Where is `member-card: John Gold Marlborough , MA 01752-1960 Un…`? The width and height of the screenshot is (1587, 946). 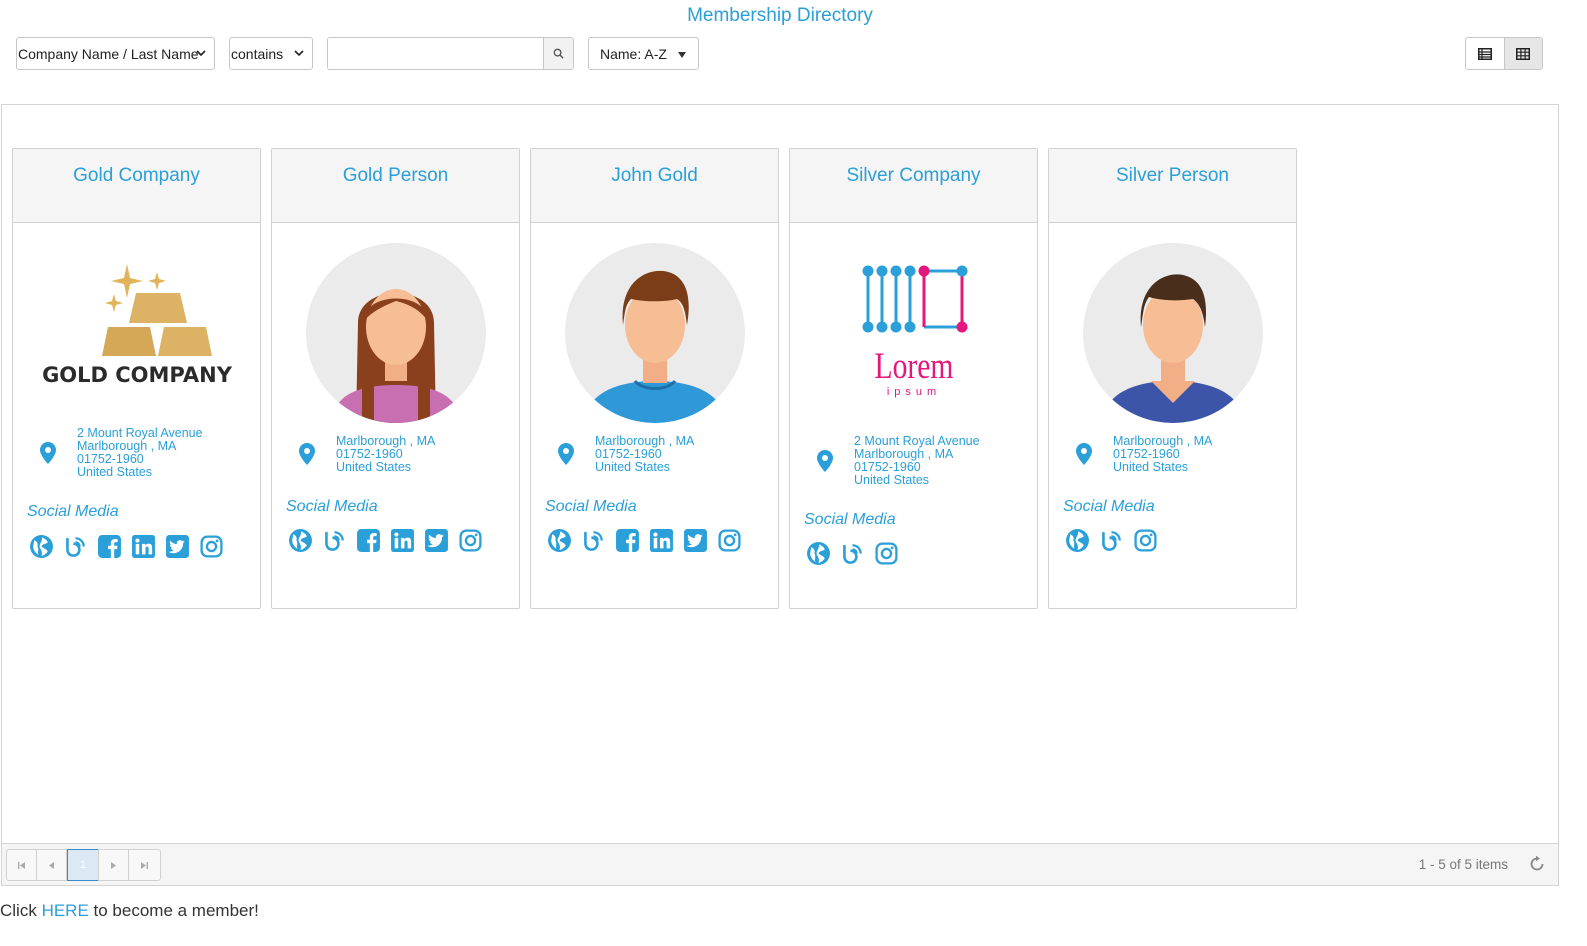 member-card: John Gold Marlborough , MA 01752-1960 Un… is located at coordinates (654, 378).